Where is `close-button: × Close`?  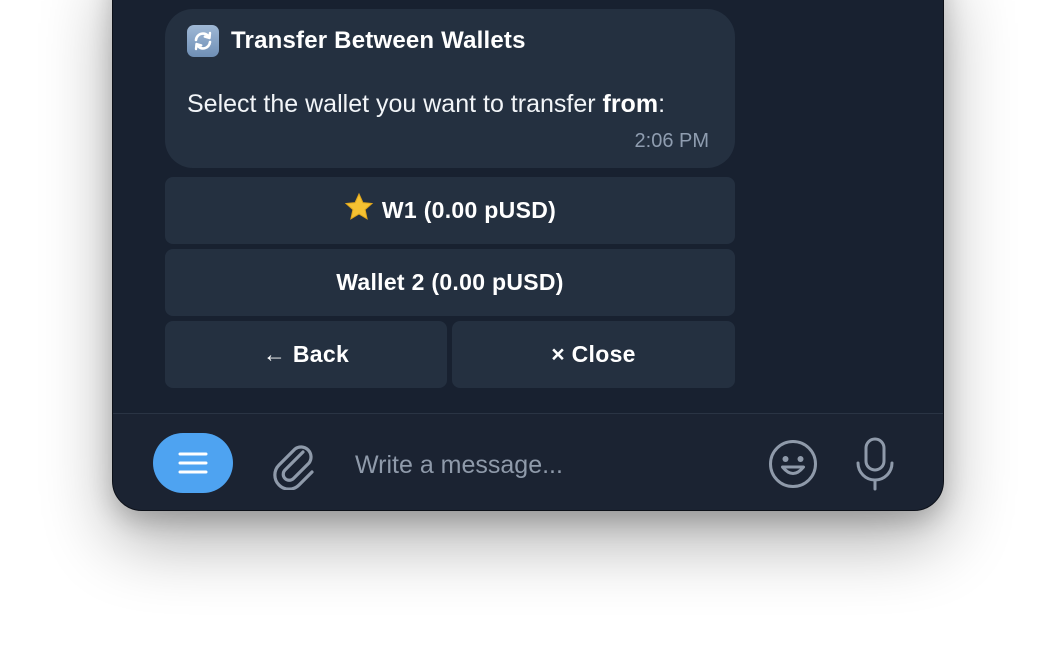
close-button: × Close is located at coordinates (593, 354).